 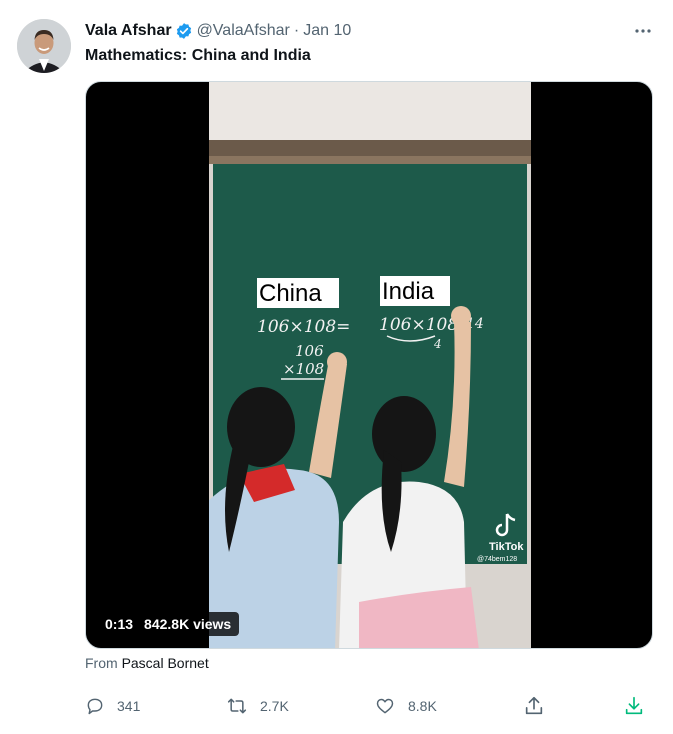 I want to click on reply-count: 341, so click(x=129, y=706).